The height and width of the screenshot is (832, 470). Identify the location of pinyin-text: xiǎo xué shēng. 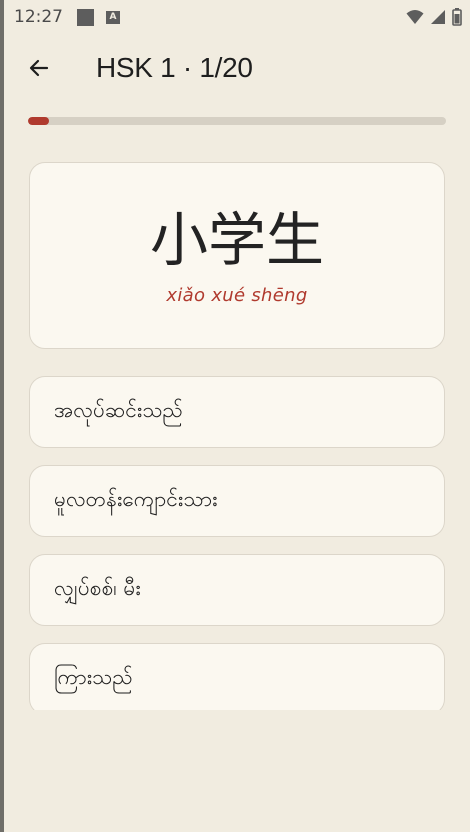
(237, 295).